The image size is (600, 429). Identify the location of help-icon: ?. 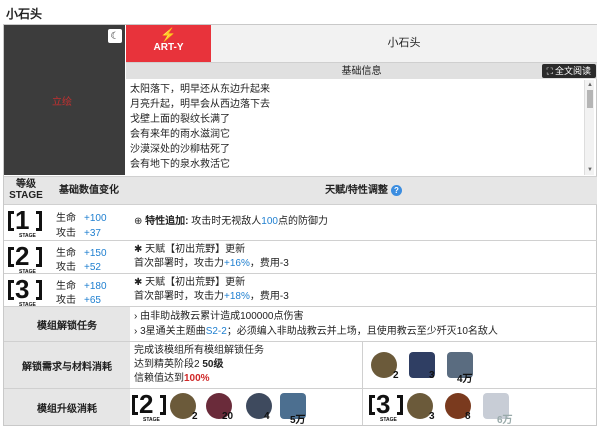
(396, 190).